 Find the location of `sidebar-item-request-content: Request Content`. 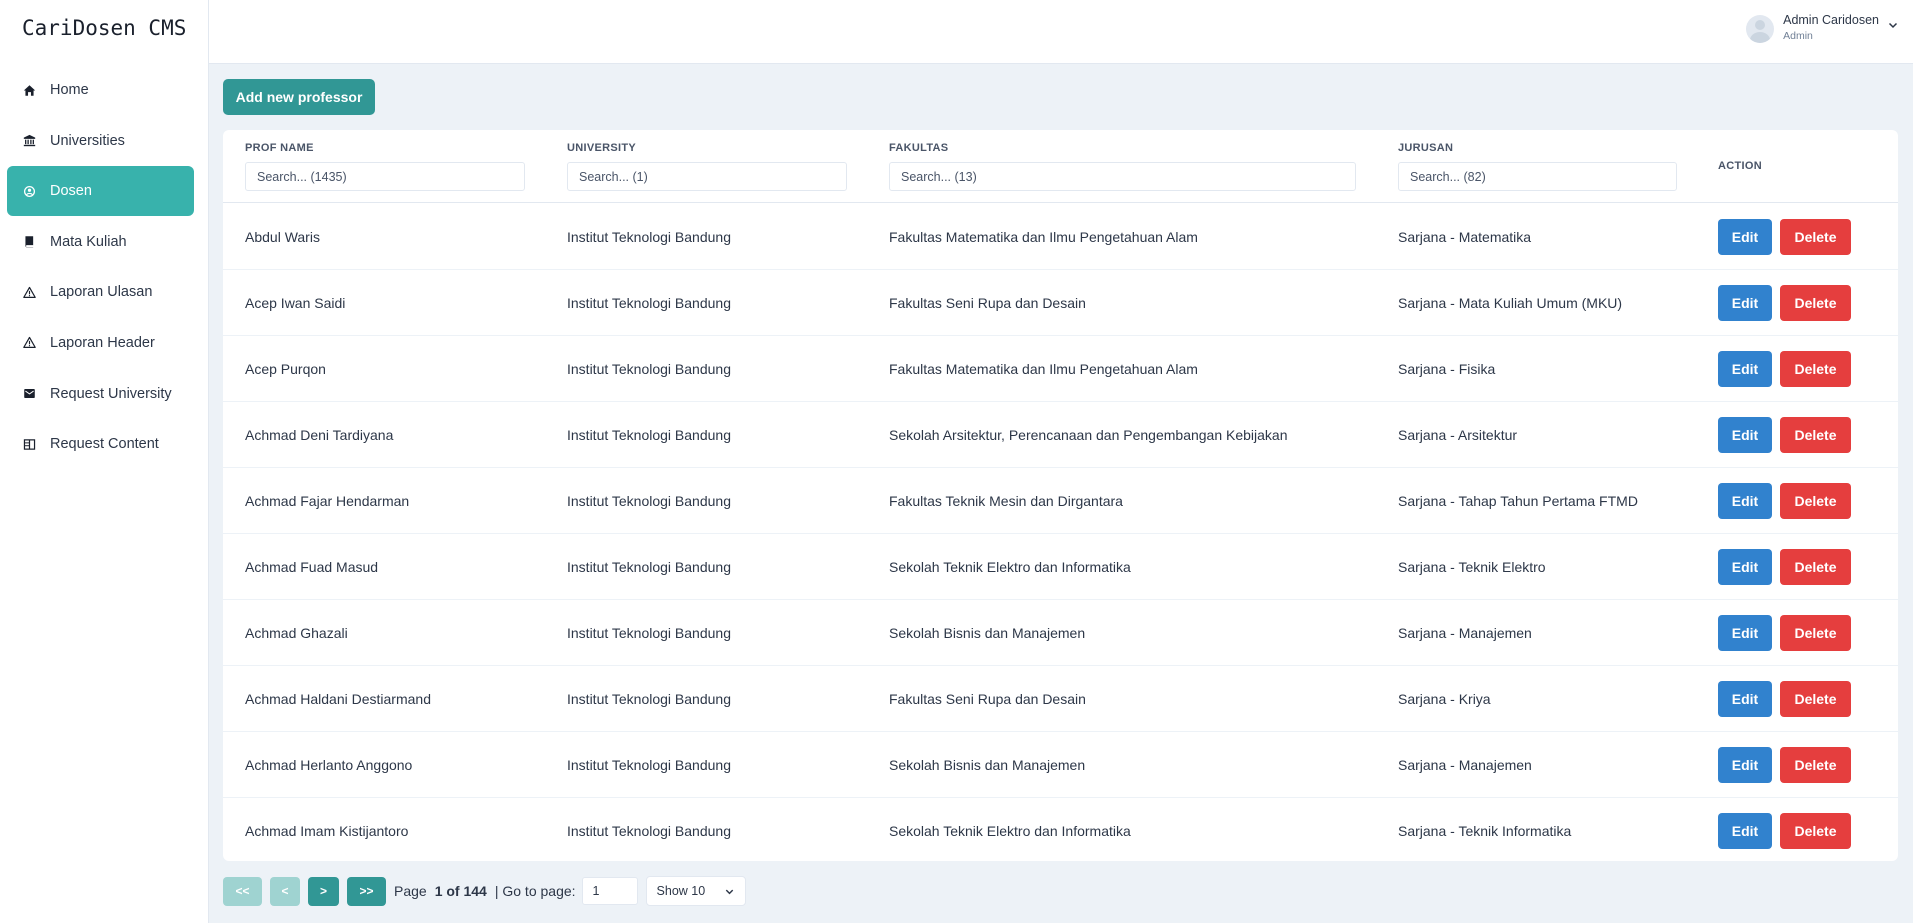

sidebar-item-request-content: Request Content is located at coordinates (100, 444).